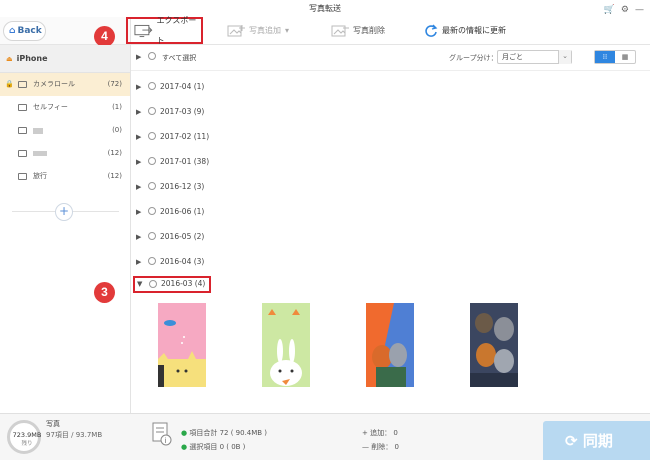 The width and height of the screenshot is (650, 460). What do you see at coordinates (182, 111) in the screenshot?
I see `group-label: 2017-03 (9)` at bounding box center [182, 111].